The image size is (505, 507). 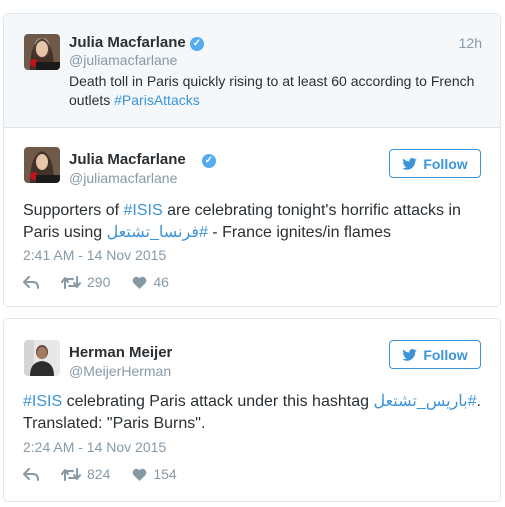 What do you see at coordinates (150, 282) in the screenshot?
I see `like-button: 46` at bounding box center [150, 282].